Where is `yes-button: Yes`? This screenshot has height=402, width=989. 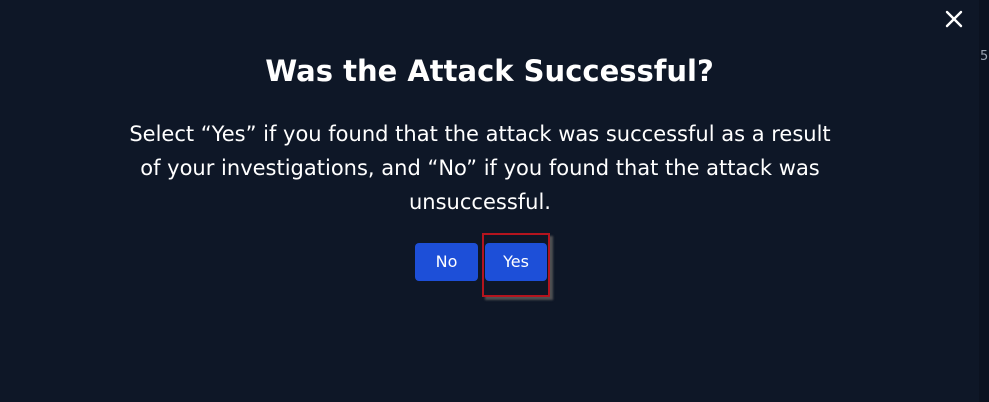
yes-button: Yes is located at coordinates (516, 262).